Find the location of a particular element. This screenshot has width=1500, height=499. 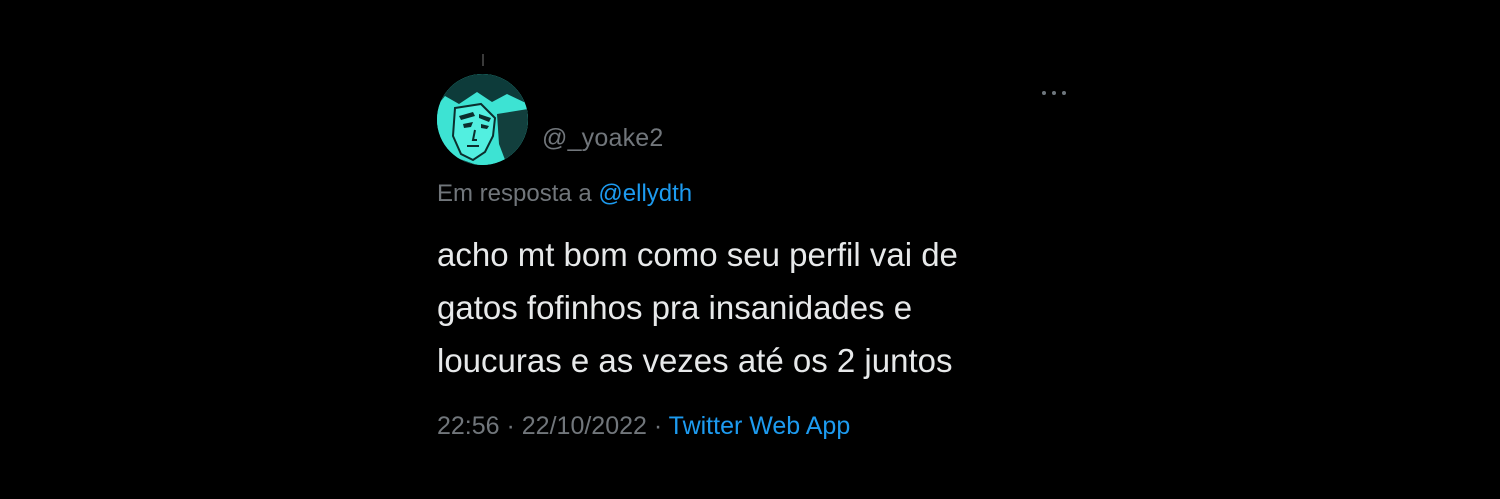

user-handle: @_yoake2 is located at coordinates (603, 138).